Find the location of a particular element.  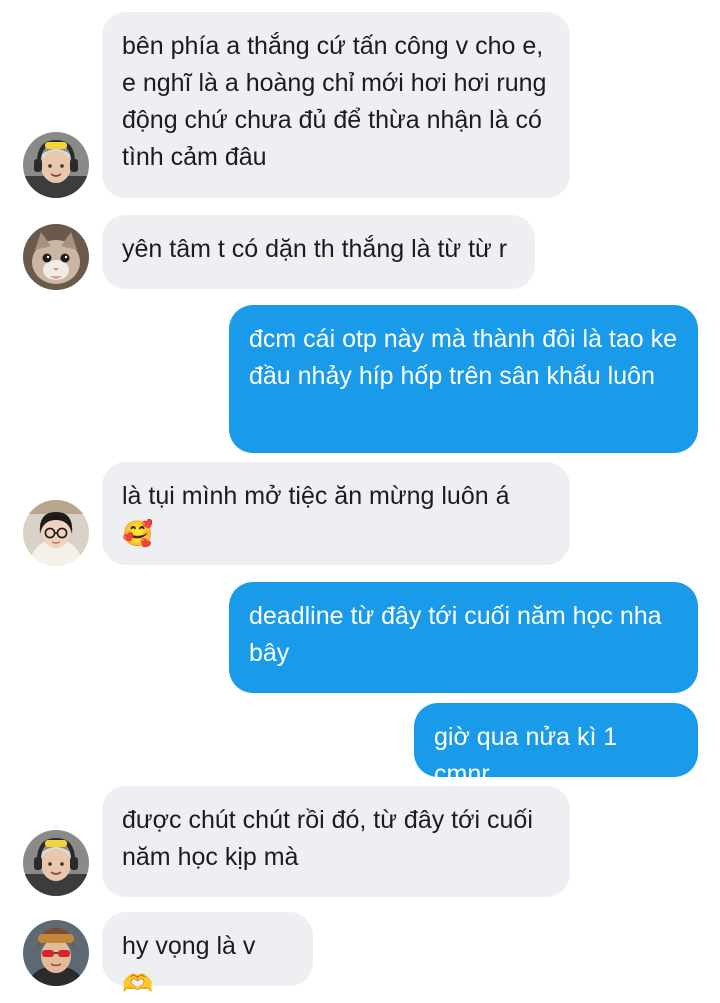

cat-avatar is located at coordinates (56, 257).